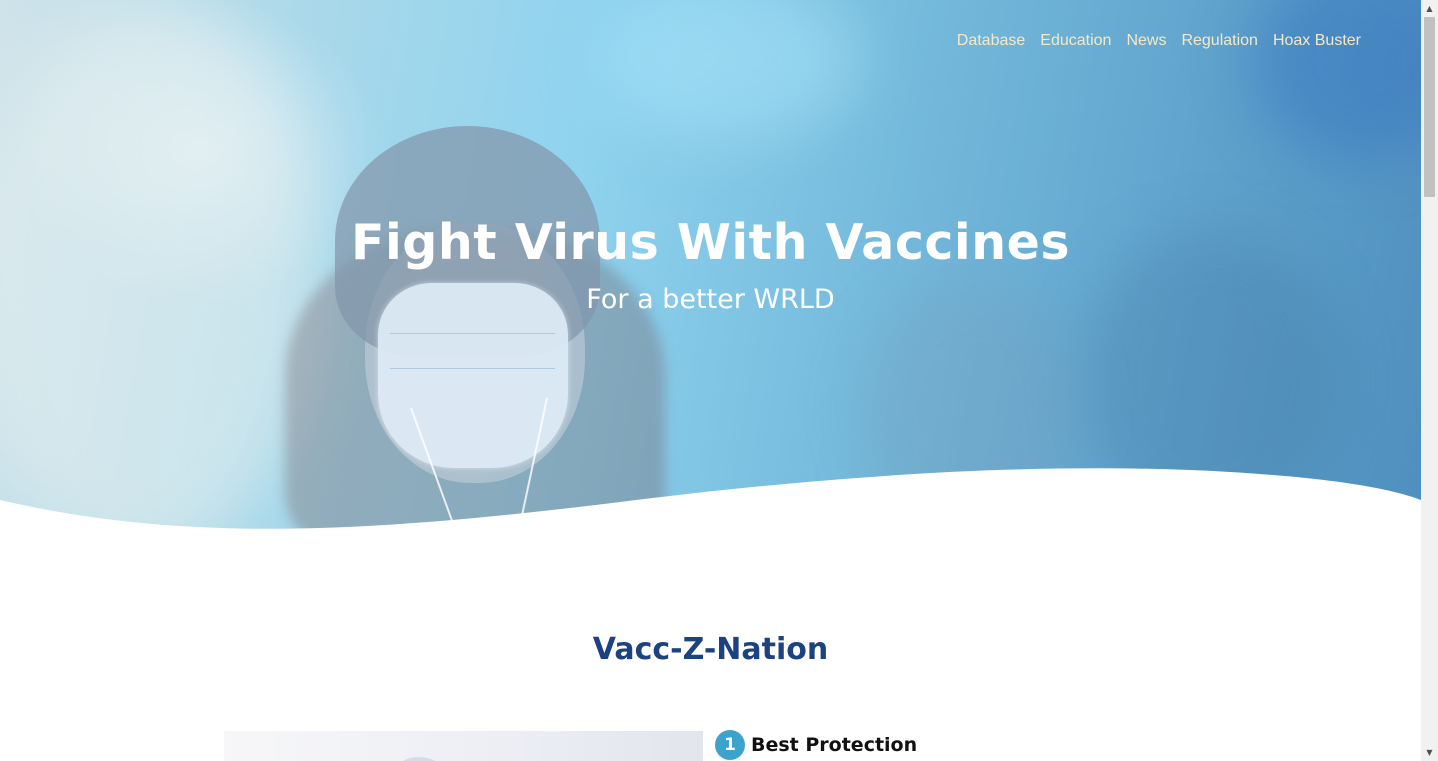 The height and width of the screenshot is (761, 1438). What do you see at coordinates (1429, 107) in the screenshot?
I see `scrollbar-thumb` at bounding box center [1429, 107].